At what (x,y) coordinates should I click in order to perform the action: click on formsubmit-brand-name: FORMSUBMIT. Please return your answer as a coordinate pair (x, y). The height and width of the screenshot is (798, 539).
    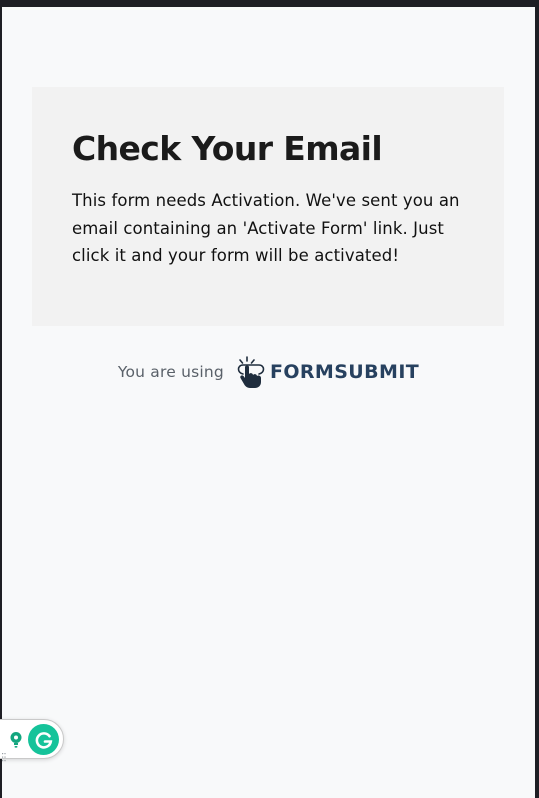
    Looking at the image, I should click on (344, 372).